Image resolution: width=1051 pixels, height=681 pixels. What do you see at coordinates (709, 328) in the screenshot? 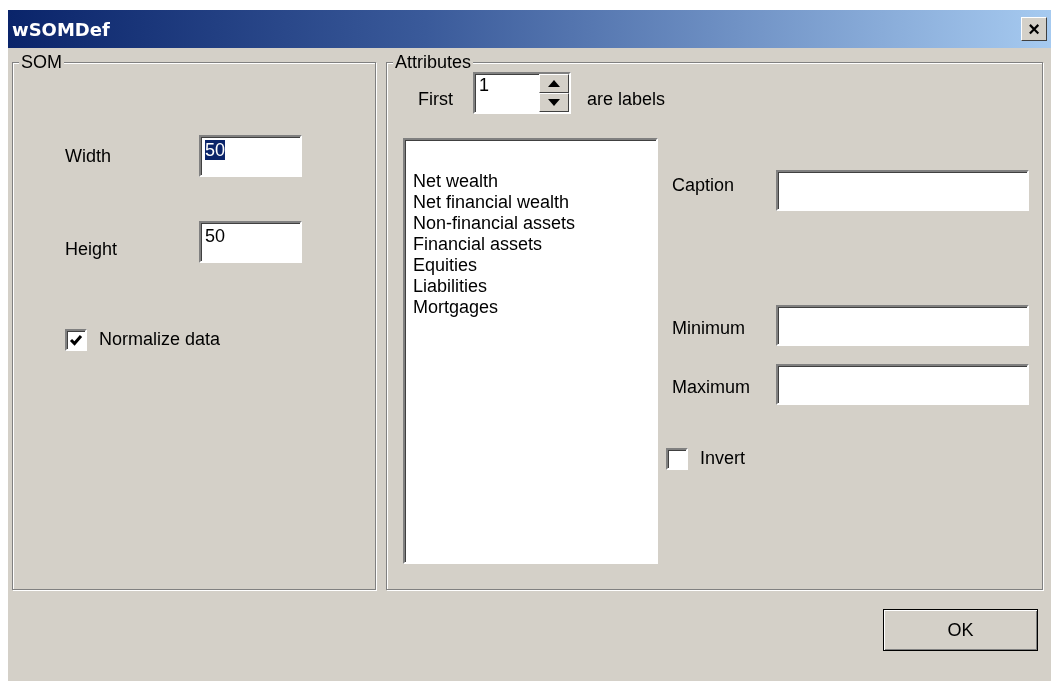
I see `field-label: Minimum` at bounding box center [709, 328].